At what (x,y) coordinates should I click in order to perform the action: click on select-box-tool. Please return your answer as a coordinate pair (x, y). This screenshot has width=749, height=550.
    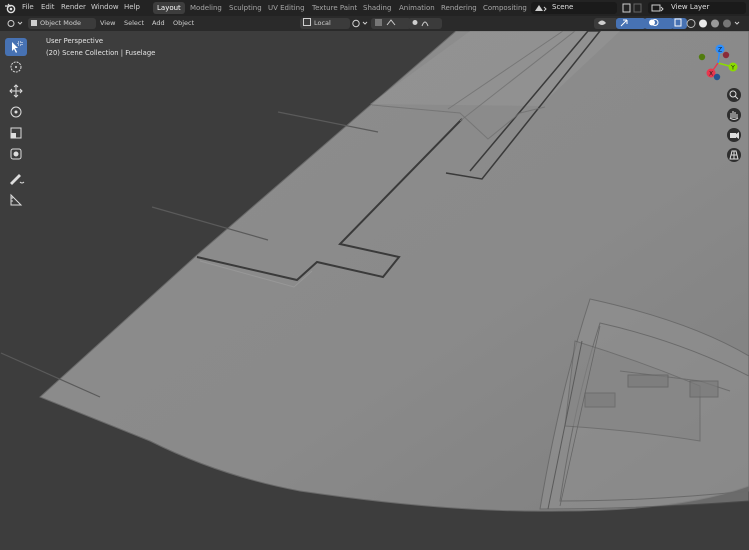
    Looking at the image, I should click on (16, 47).